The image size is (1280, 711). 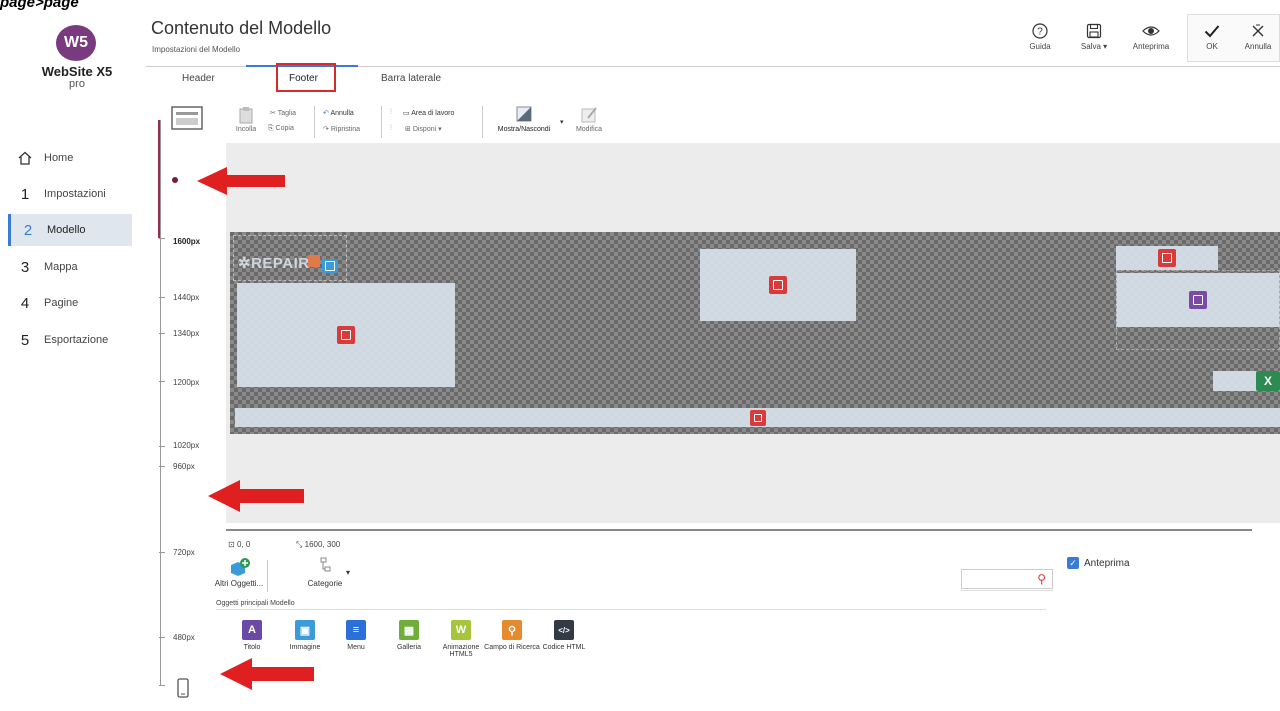 I want to click on nav-item-mappa: 3 Mappa, so click(x=70, y=267).